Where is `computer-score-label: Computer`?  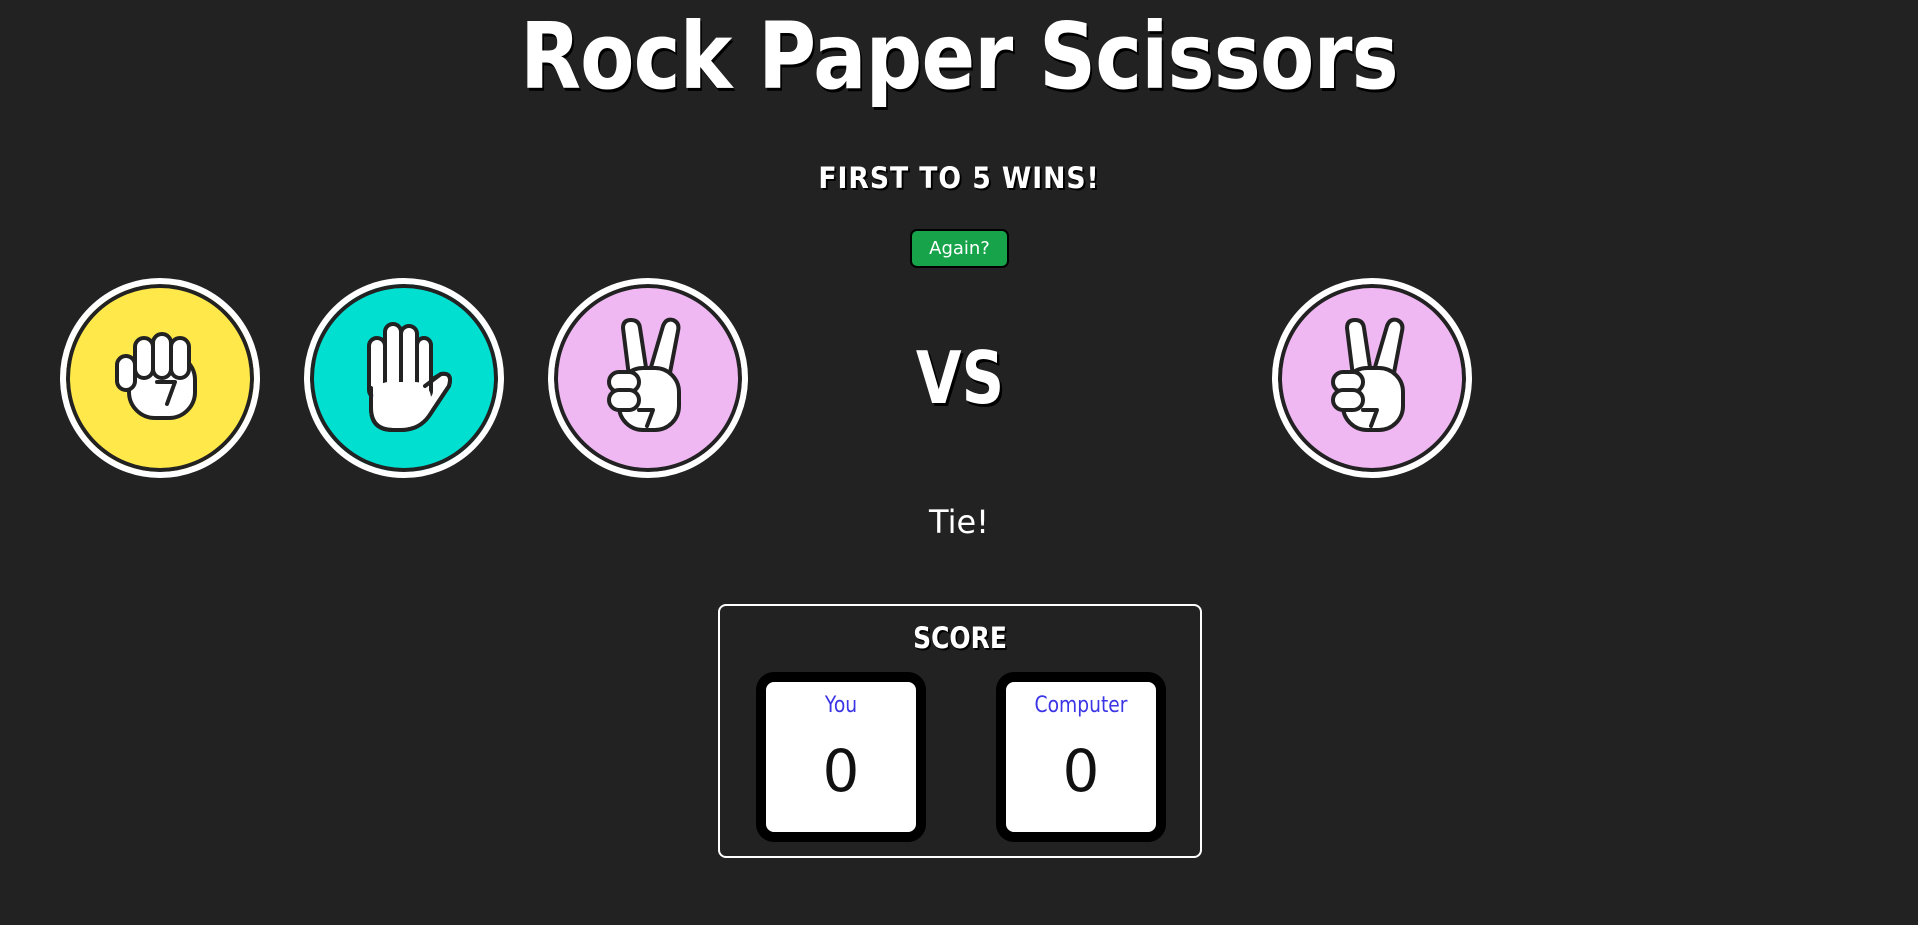 computer-score-label: Computer is located at coordinates (1081, 705).